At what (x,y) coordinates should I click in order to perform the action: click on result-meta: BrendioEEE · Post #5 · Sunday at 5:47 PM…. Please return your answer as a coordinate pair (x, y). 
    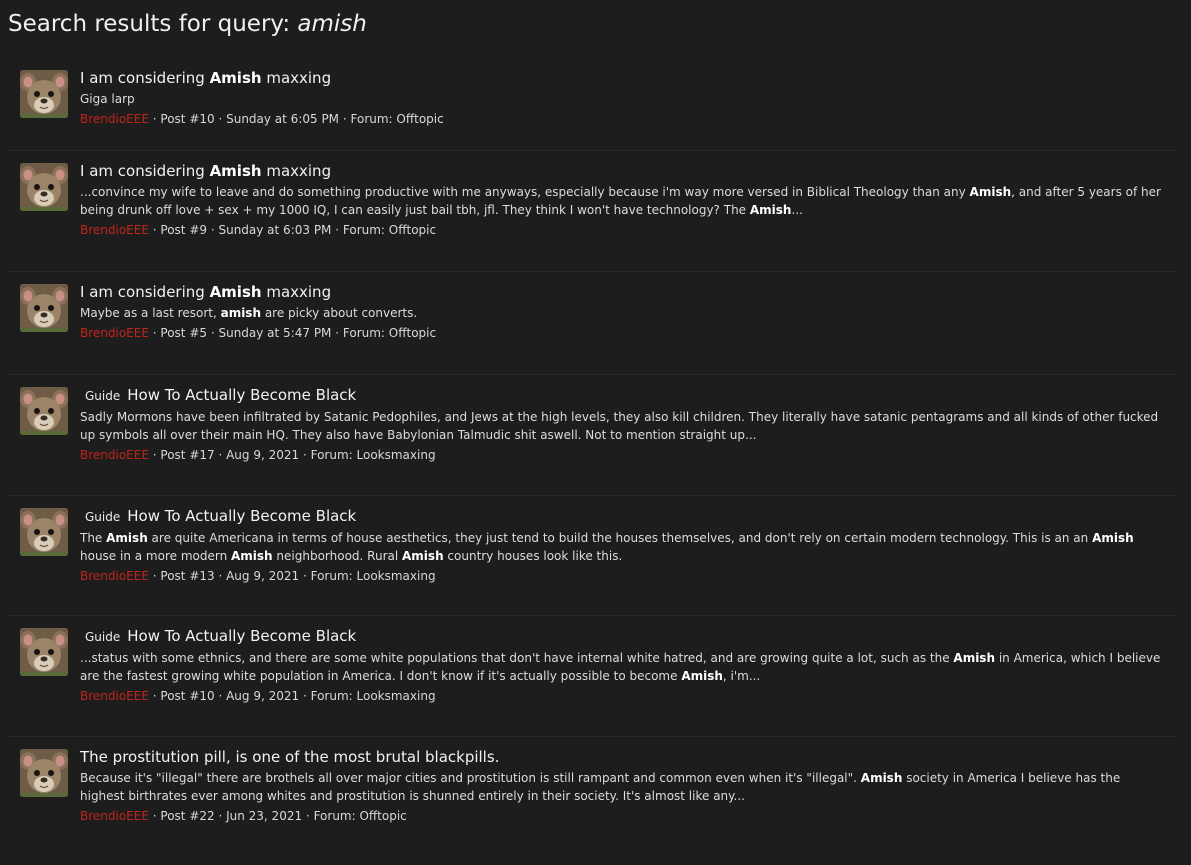
    Looking at the image, I should click on (628, 333).